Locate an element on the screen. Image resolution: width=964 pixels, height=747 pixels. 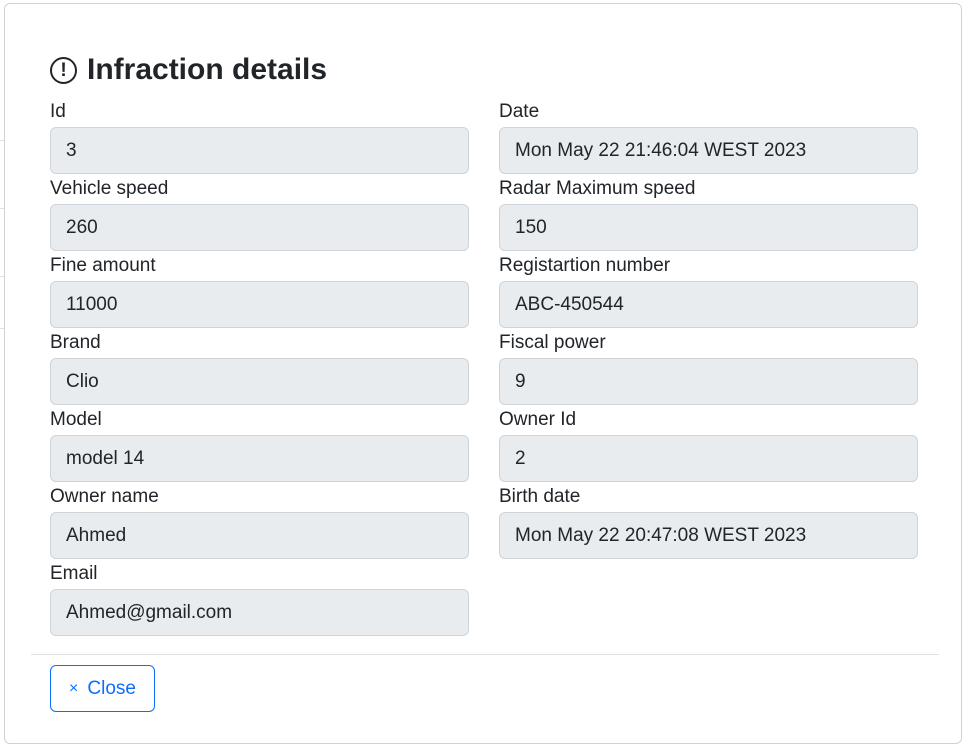
email-label: Email is located at coordinates (74, 573).